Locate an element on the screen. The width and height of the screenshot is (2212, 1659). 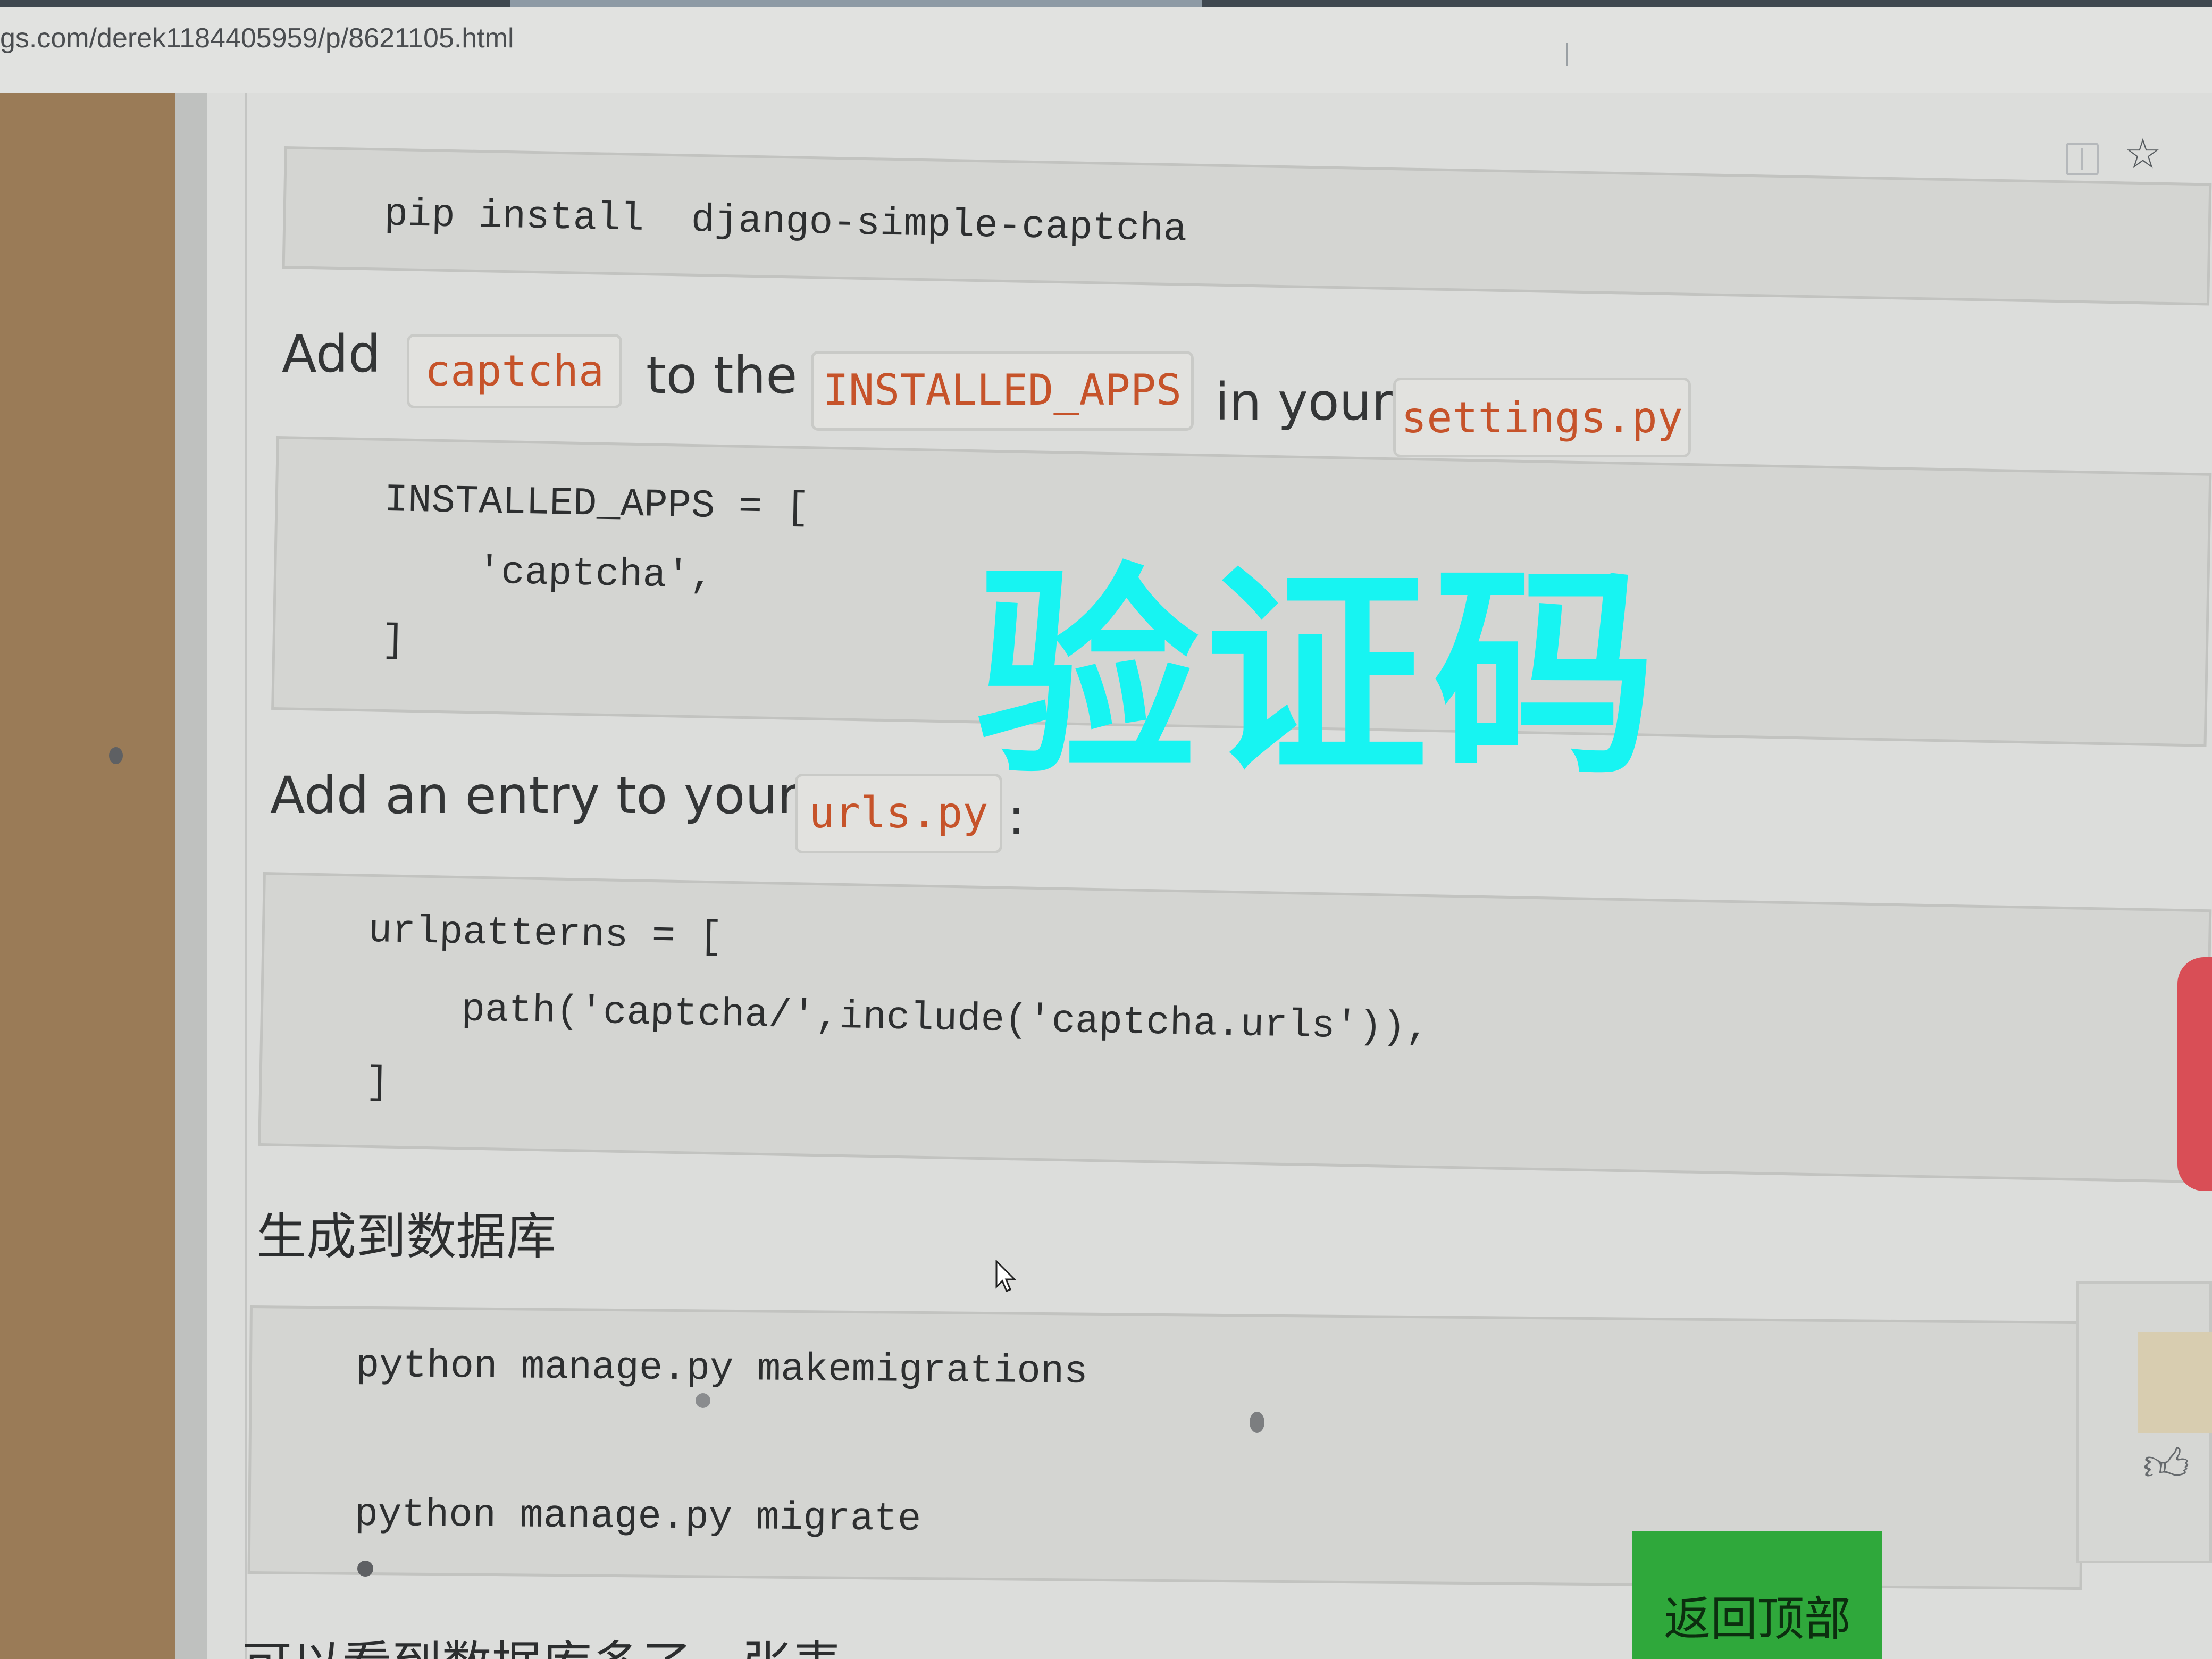
active-tab is located at coordinates (856, 3).